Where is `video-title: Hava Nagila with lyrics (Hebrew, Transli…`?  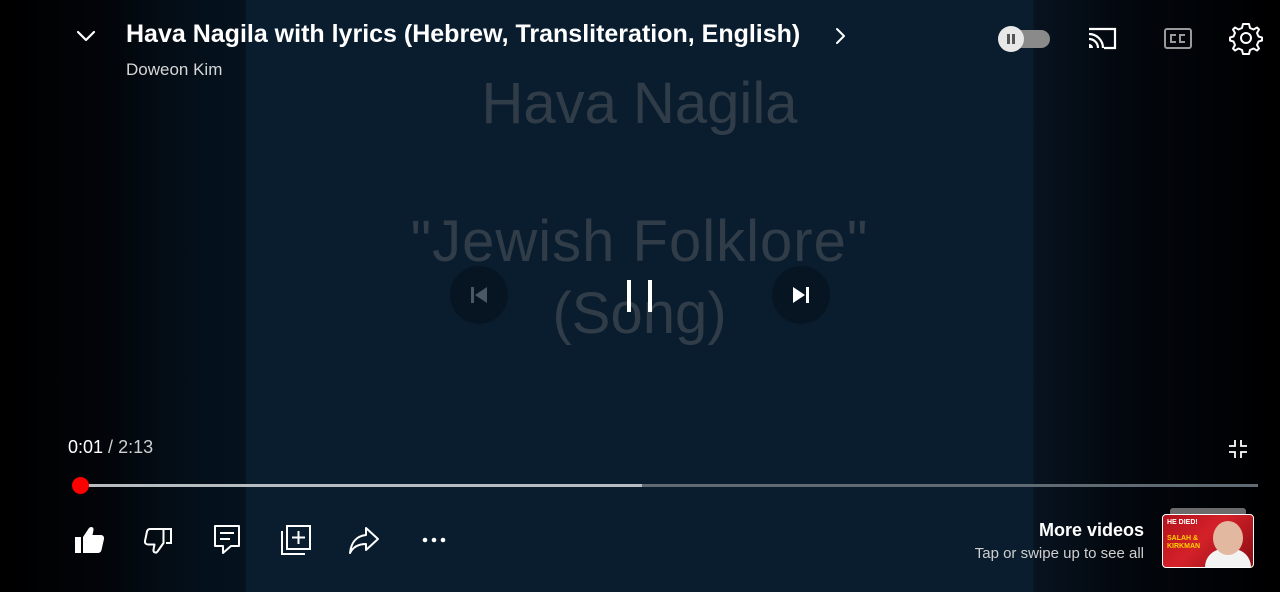
video-title: Hava Nagila with lyrics (Hebrew, Transli… is located at coordinates (463, 34).